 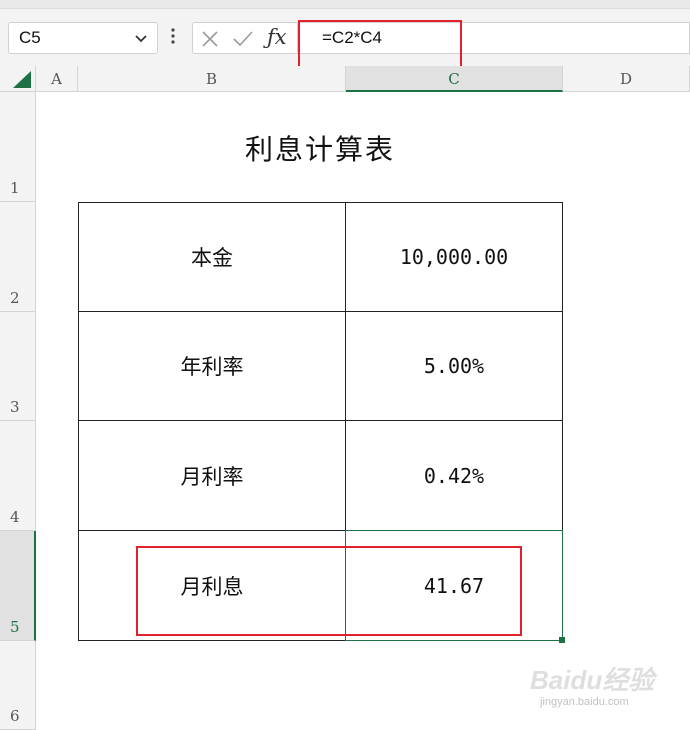 What do you see at coordinates (345, 4) in the screenshot?
I see `ribbon-edge` at bounding box center [345, 4].